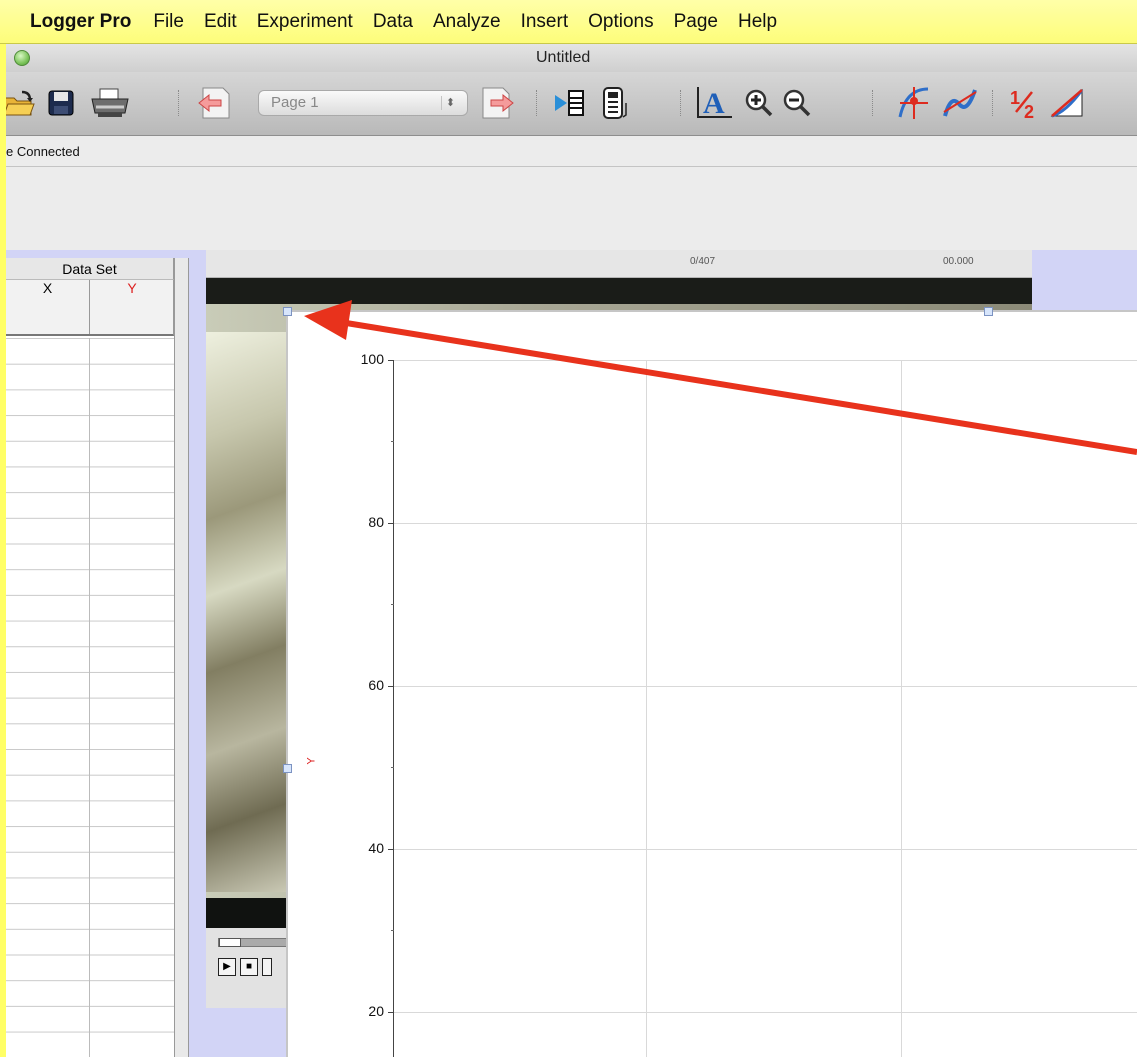  What do you see at coordinates (720, 377) in the screenshot?
I see `annotation-arrow` at bounding box center [720, 377].